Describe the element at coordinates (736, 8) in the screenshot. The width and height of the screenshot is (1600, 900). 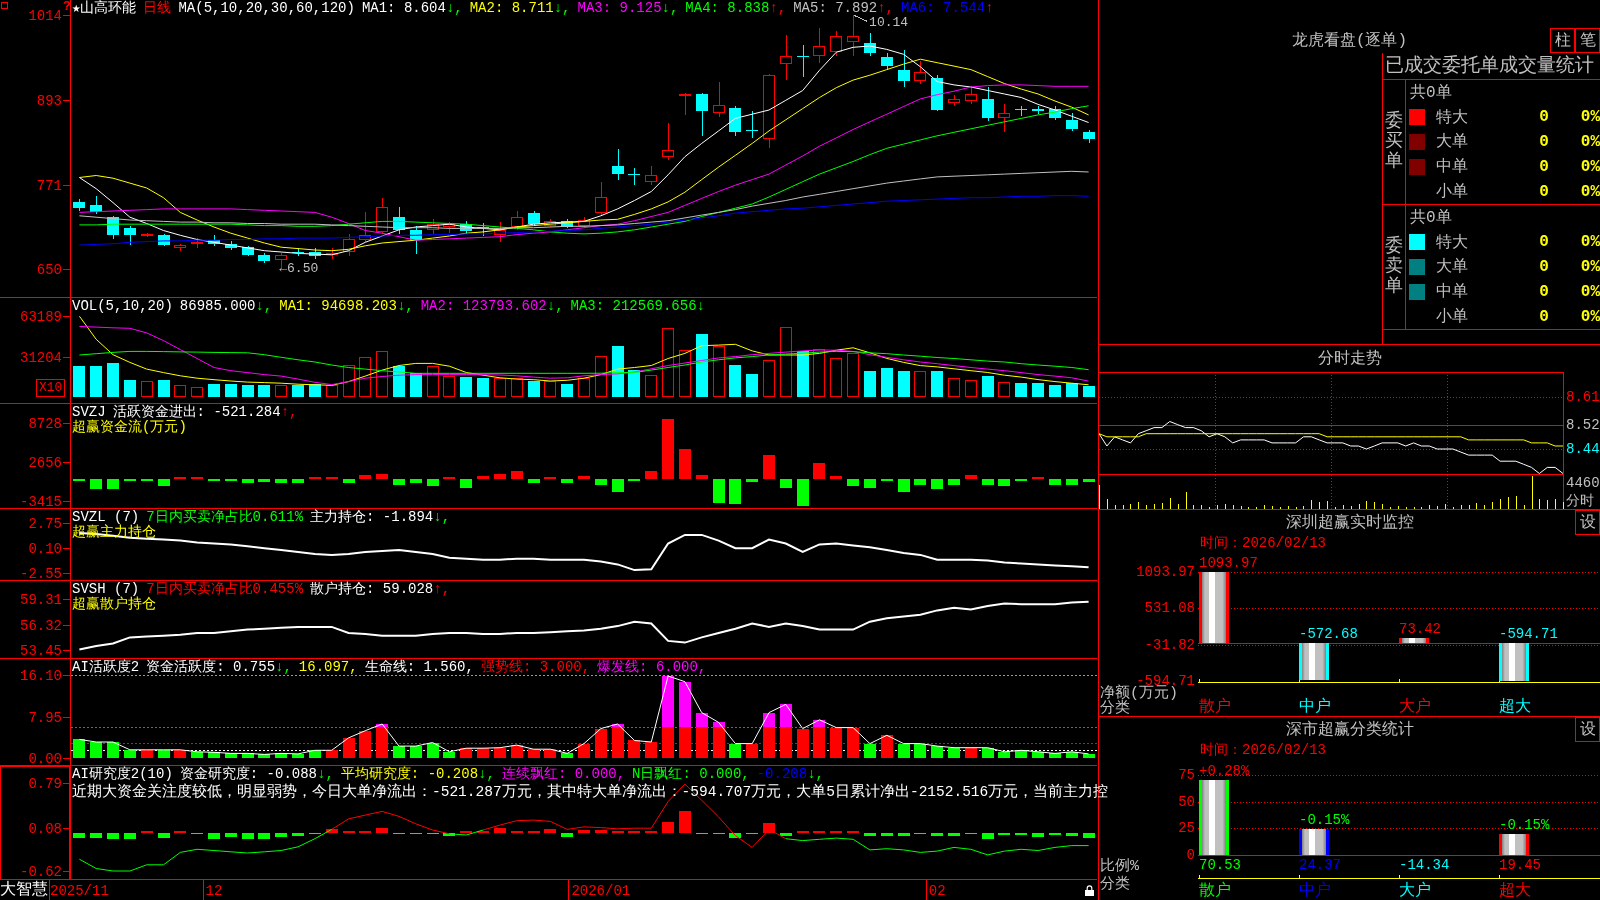
I see `legend-entry: MA4: 8.838↑,` at that location.